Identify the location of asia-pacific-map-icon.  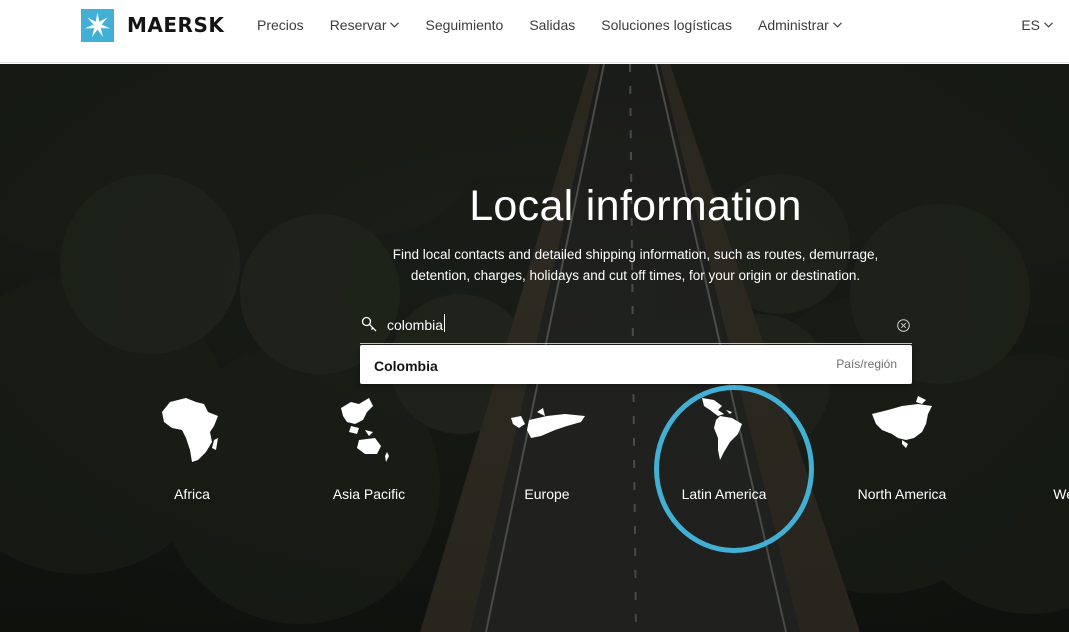
(365, 430).